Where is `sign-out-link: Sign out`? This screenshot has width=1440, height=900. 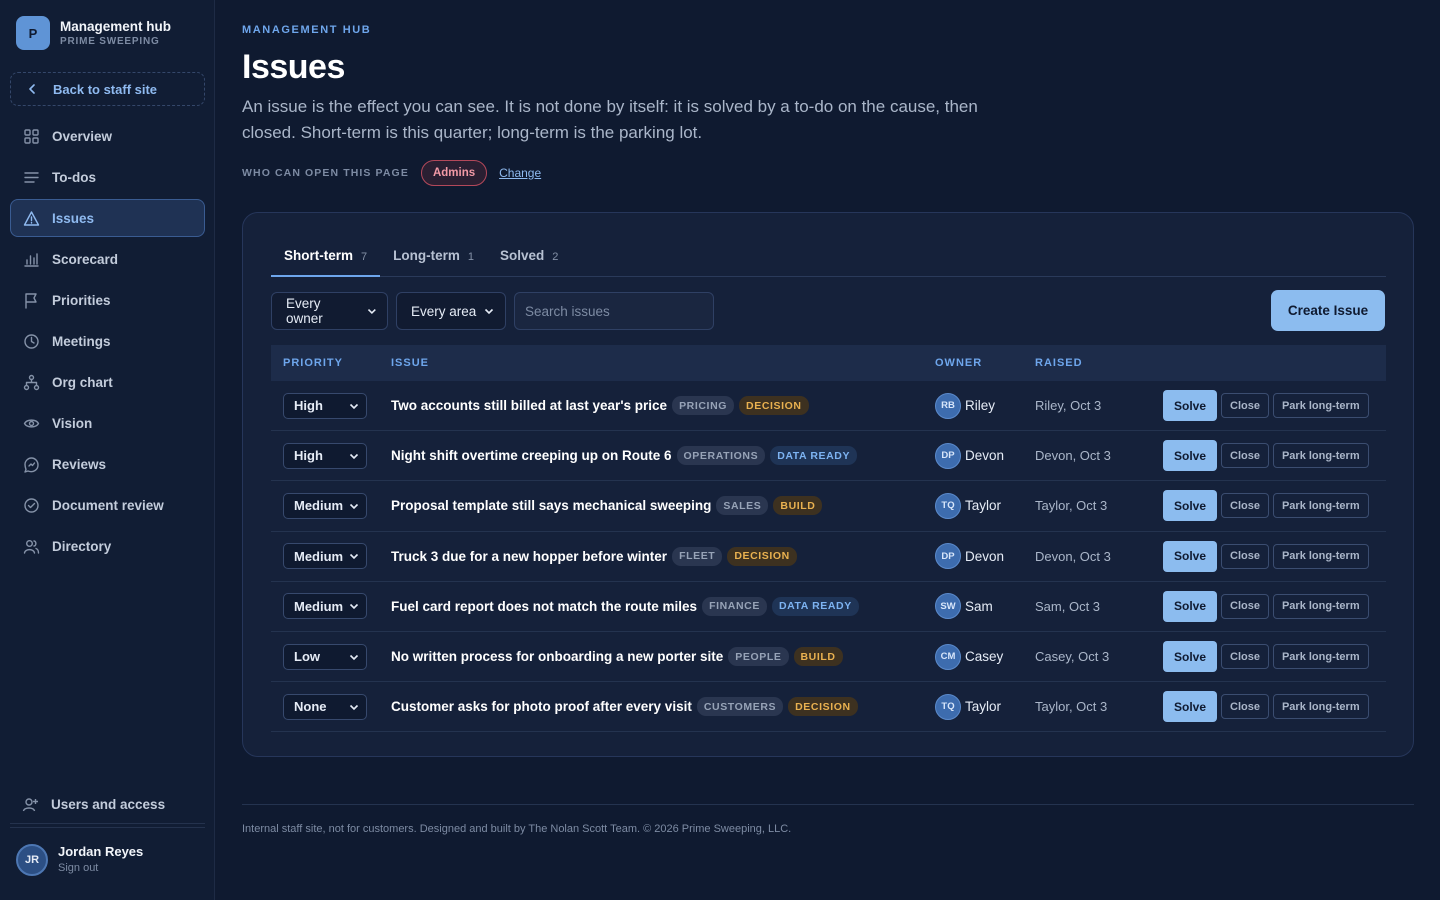 sign-out-link: Sign out is located at coordinates (100, 868).